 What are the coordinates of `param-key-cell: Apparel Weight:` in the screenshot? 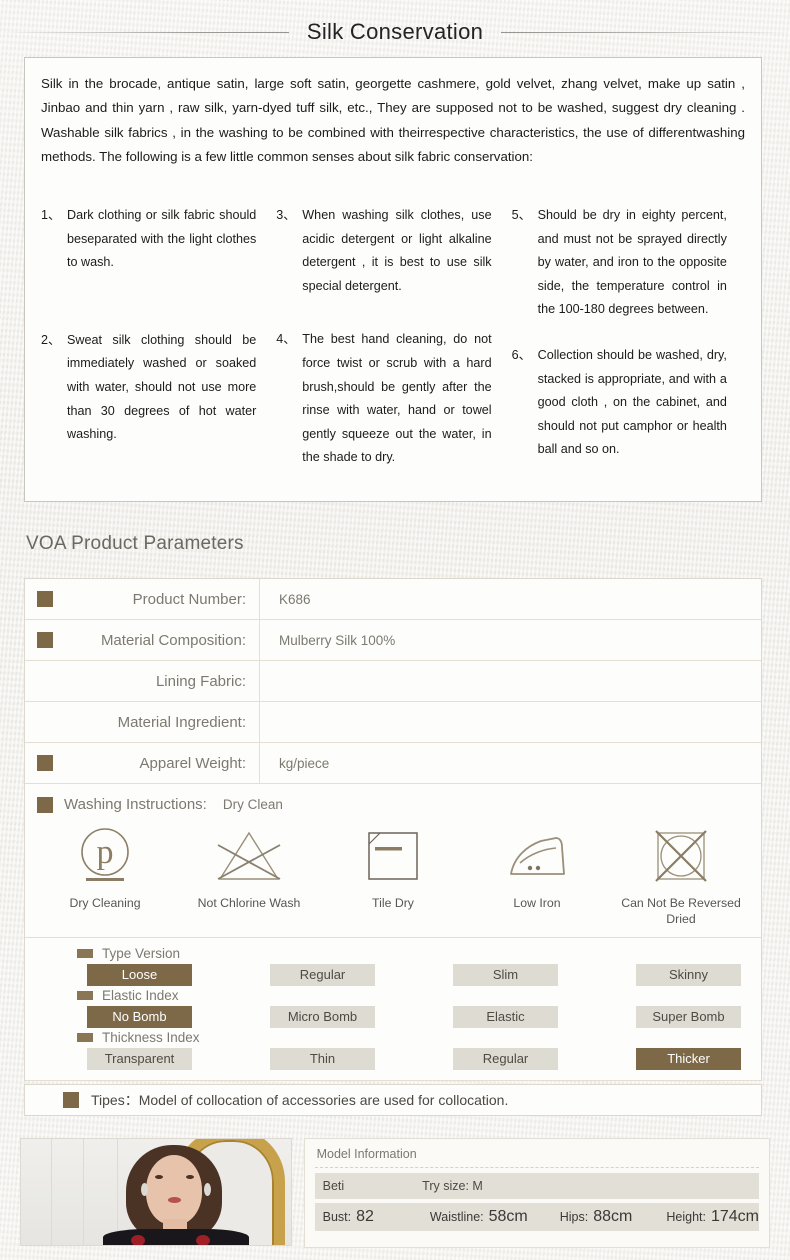 It's located at (142, 763).